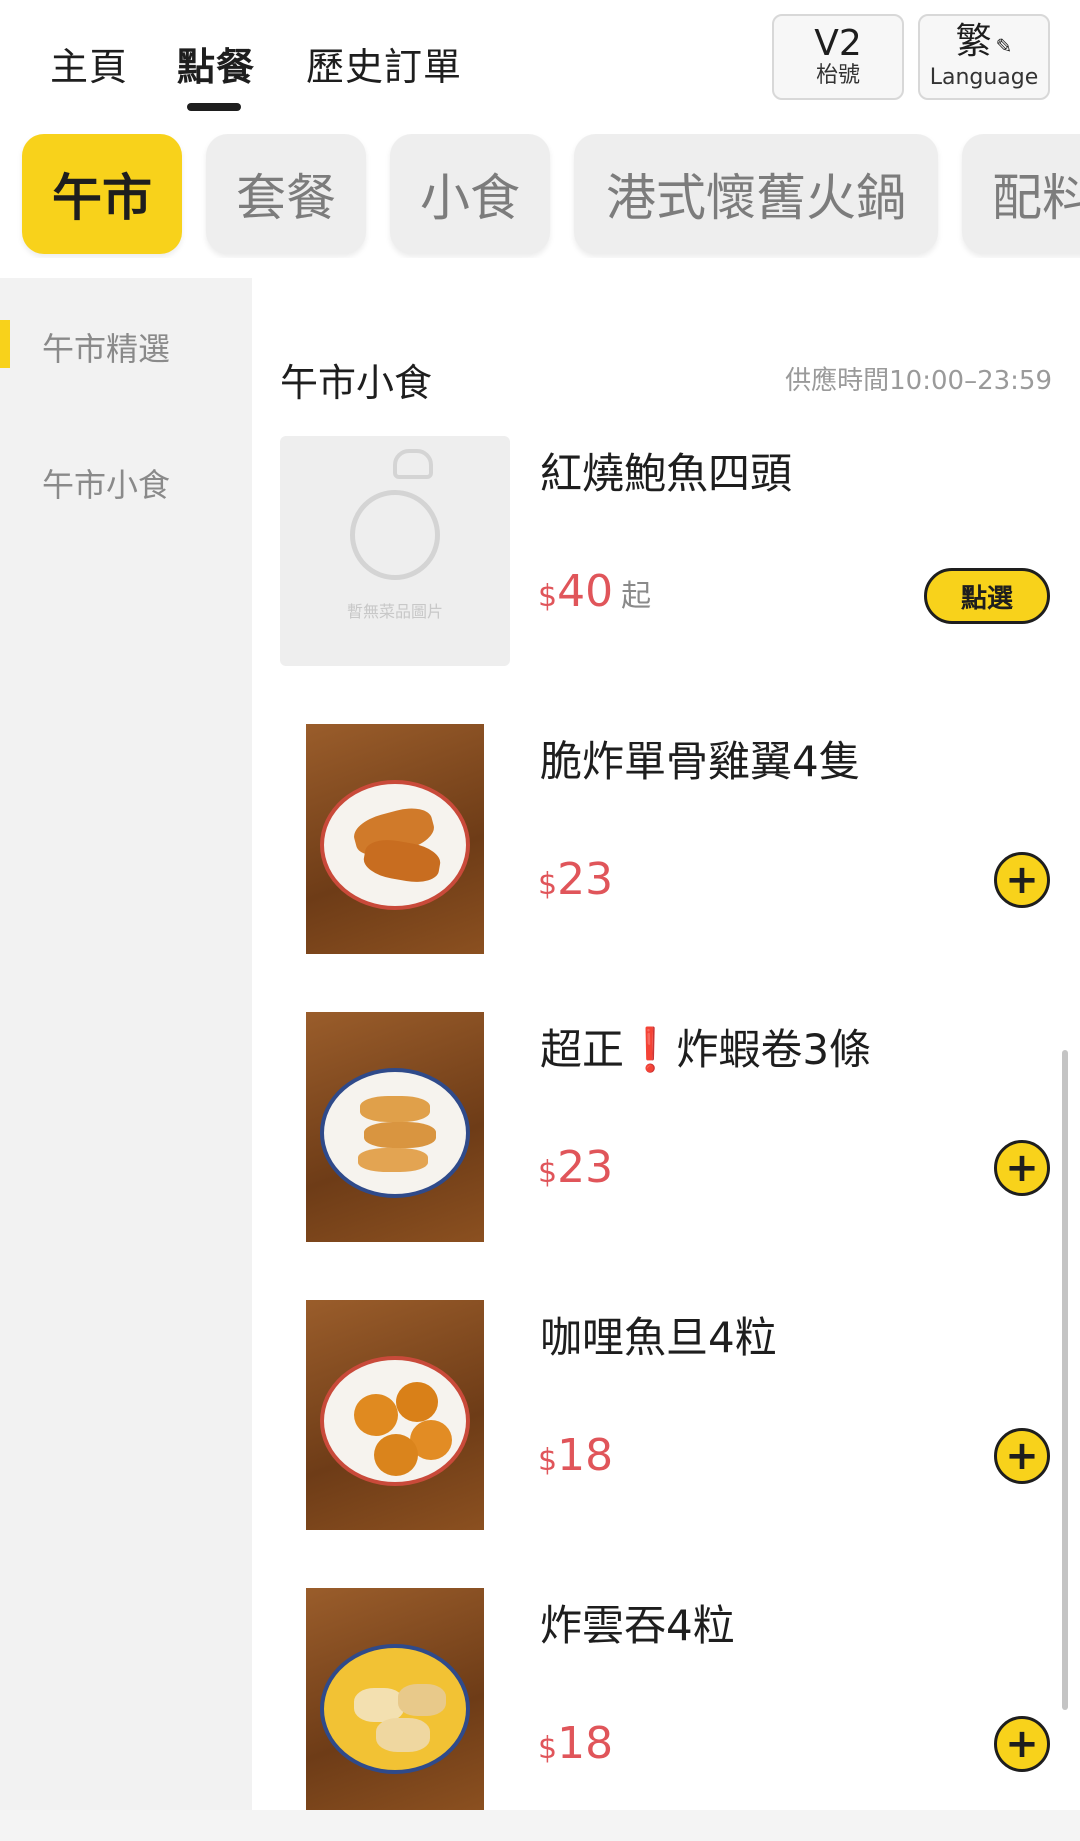 This screenshot has height=1841, width=1080. What do you see at coordinates (666, 1420) in the screenshot?
I see `menu-item: 咖哩魚旦4粒 $18 +` at bounding box center [666, 1420].